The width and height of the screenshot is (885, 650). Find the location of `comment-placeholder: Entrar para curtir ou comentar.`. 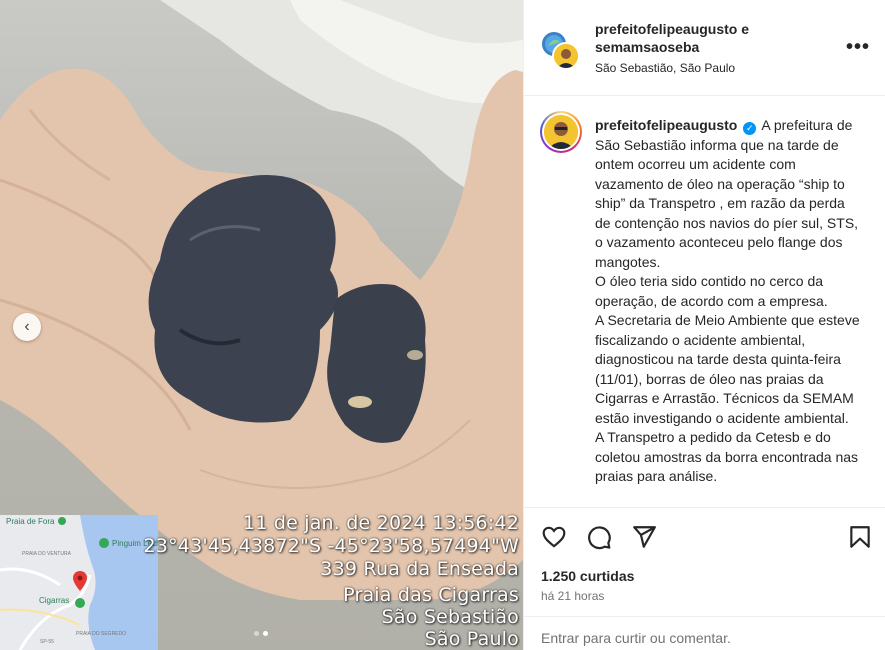

comment-placeholder: Entrar para curtir ou comentar. is located at coordinates (636, 638).